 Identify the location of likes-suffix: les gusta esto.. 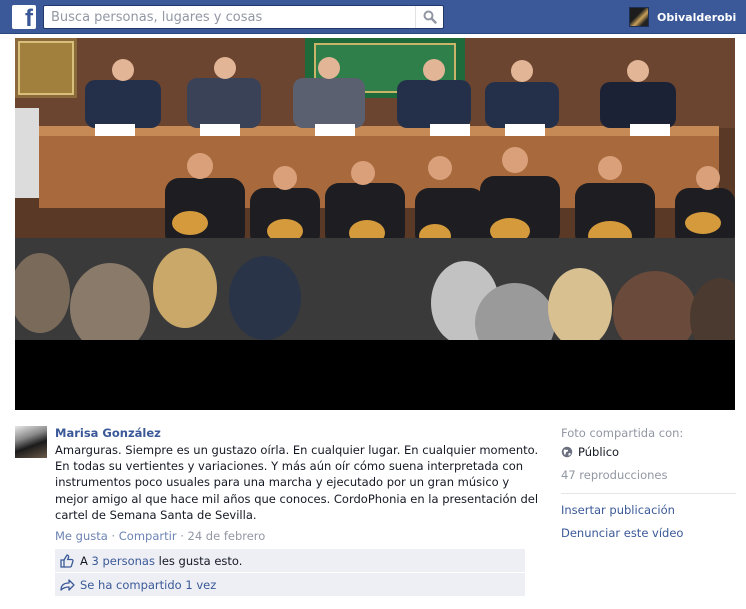
(200, 560).